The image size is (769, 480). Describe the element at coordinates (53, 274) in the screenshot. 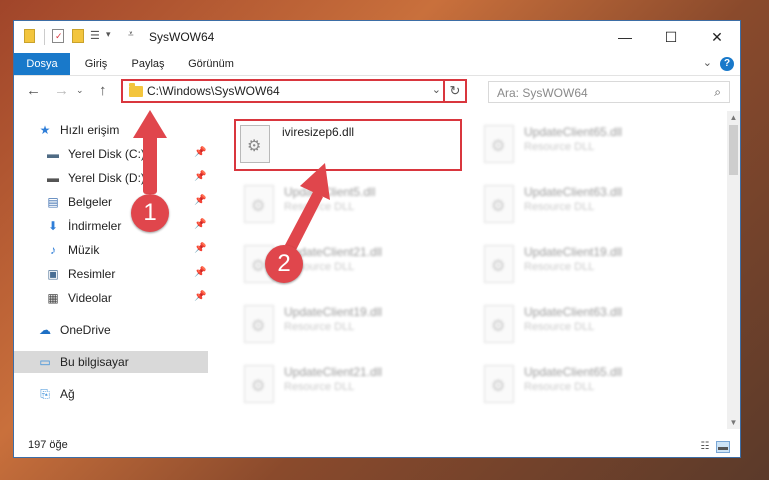

I see `pictures-icon: ▣` at that location.